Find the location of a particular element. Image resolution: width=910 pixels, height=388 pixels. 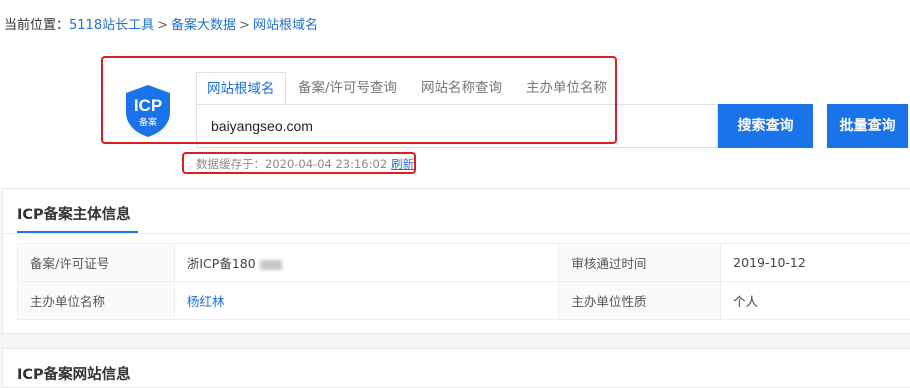

breadcrumb: 当前位置：5118站长工具>备案大数据>网站根域名 is located at coordinates (161, 23).